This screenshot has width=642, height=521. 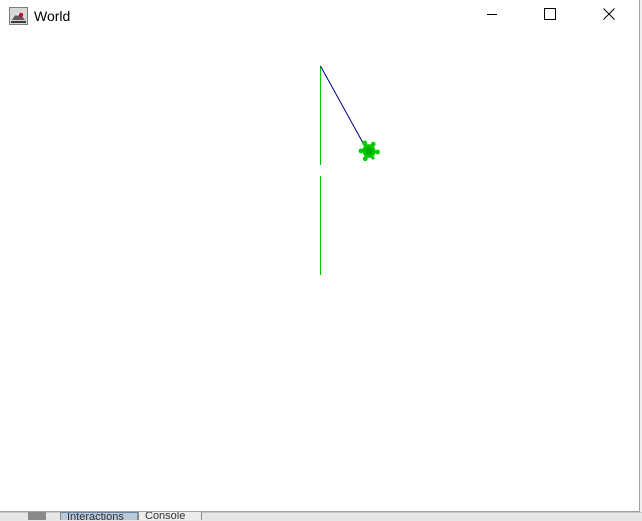 I want to click on turtle-icon, so click(x=368, y=150).